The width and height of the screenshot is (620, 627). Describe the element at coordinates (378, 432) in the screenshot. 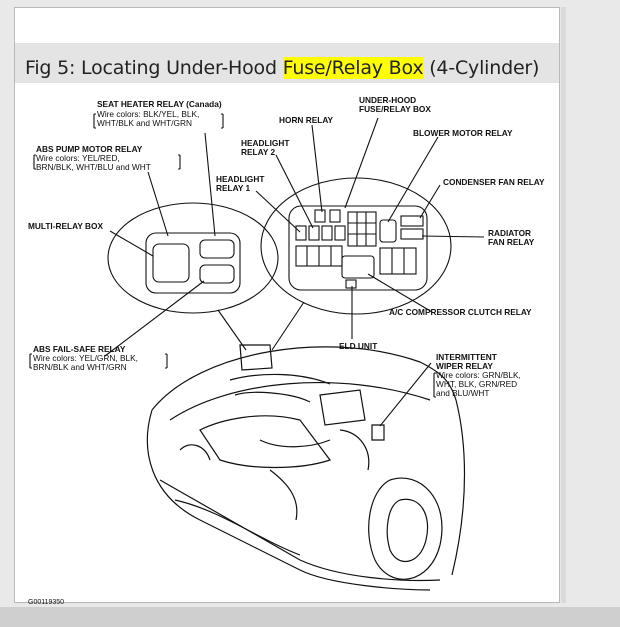

I see `wiper-relay-on-car` at that location.